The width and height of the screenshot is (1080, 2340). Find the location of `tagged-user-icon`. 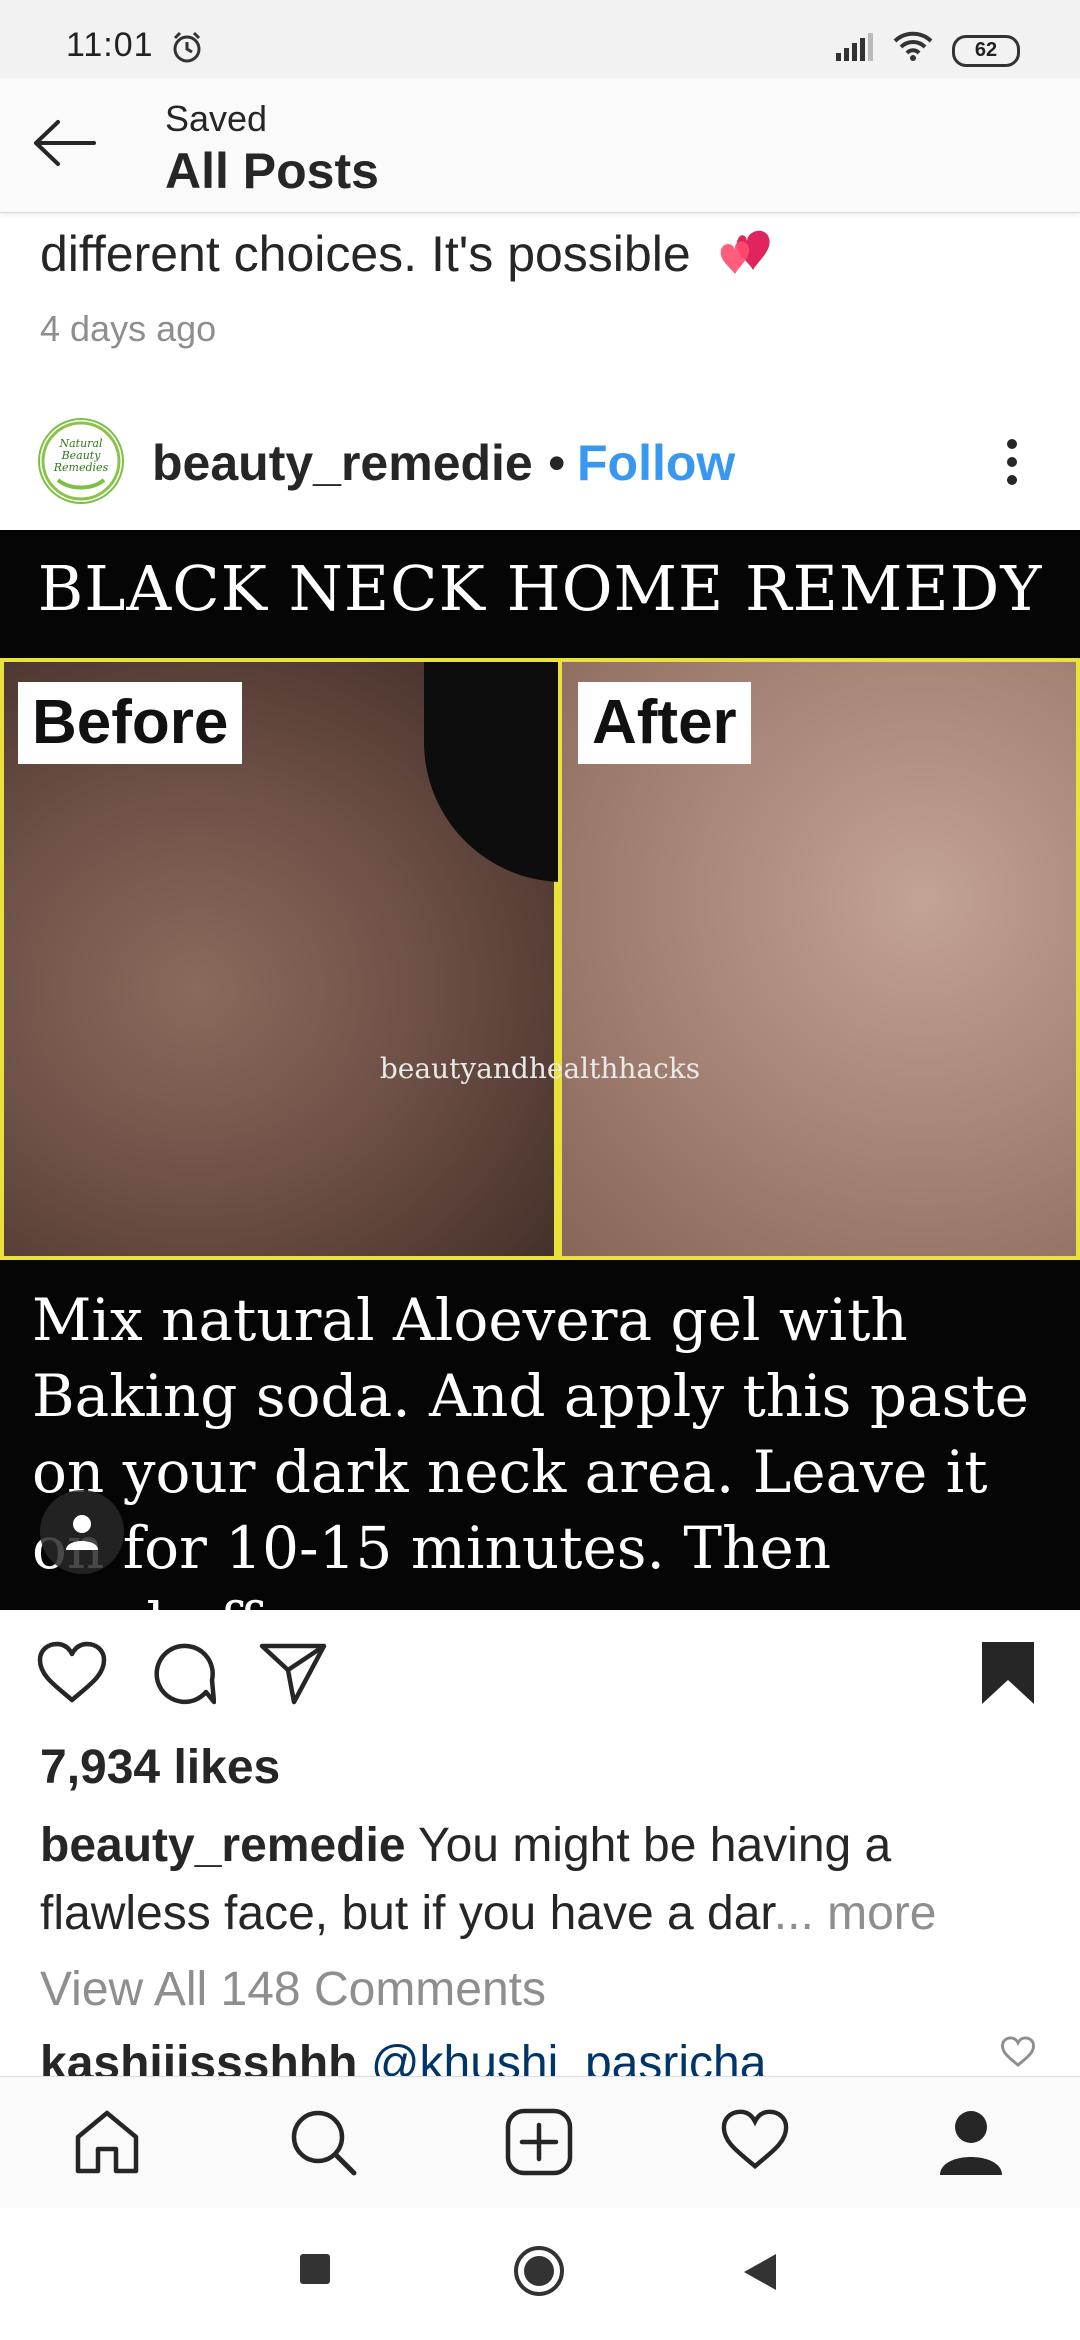

tagged-user-icon is located at coordinates (82, 1532).